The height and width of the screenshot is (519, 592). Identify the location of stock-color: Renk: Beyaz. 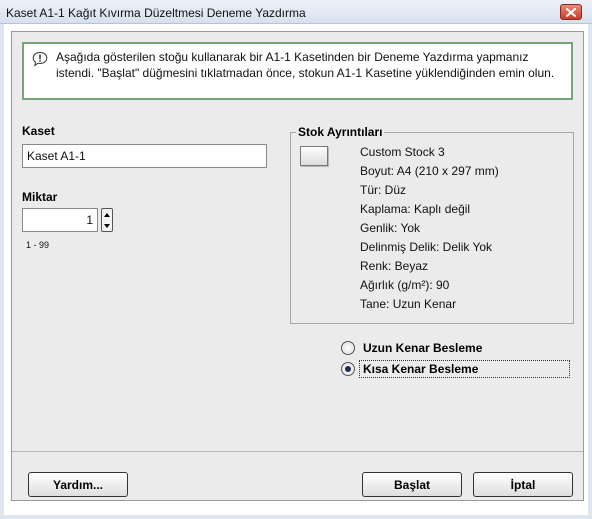
(394, 266).